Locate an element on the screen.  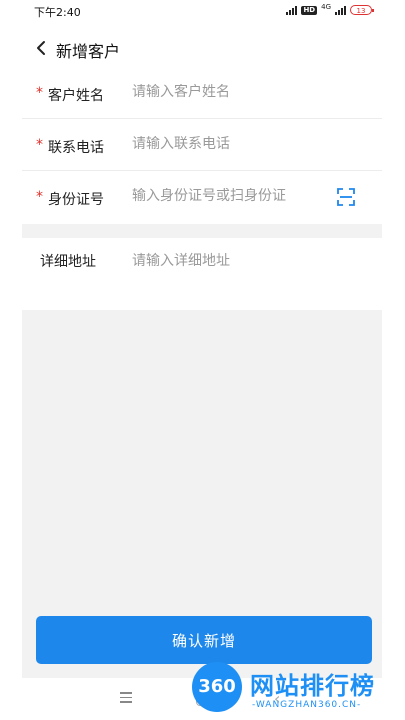
battery-icon: 13 is located at coordinates (362, 10).